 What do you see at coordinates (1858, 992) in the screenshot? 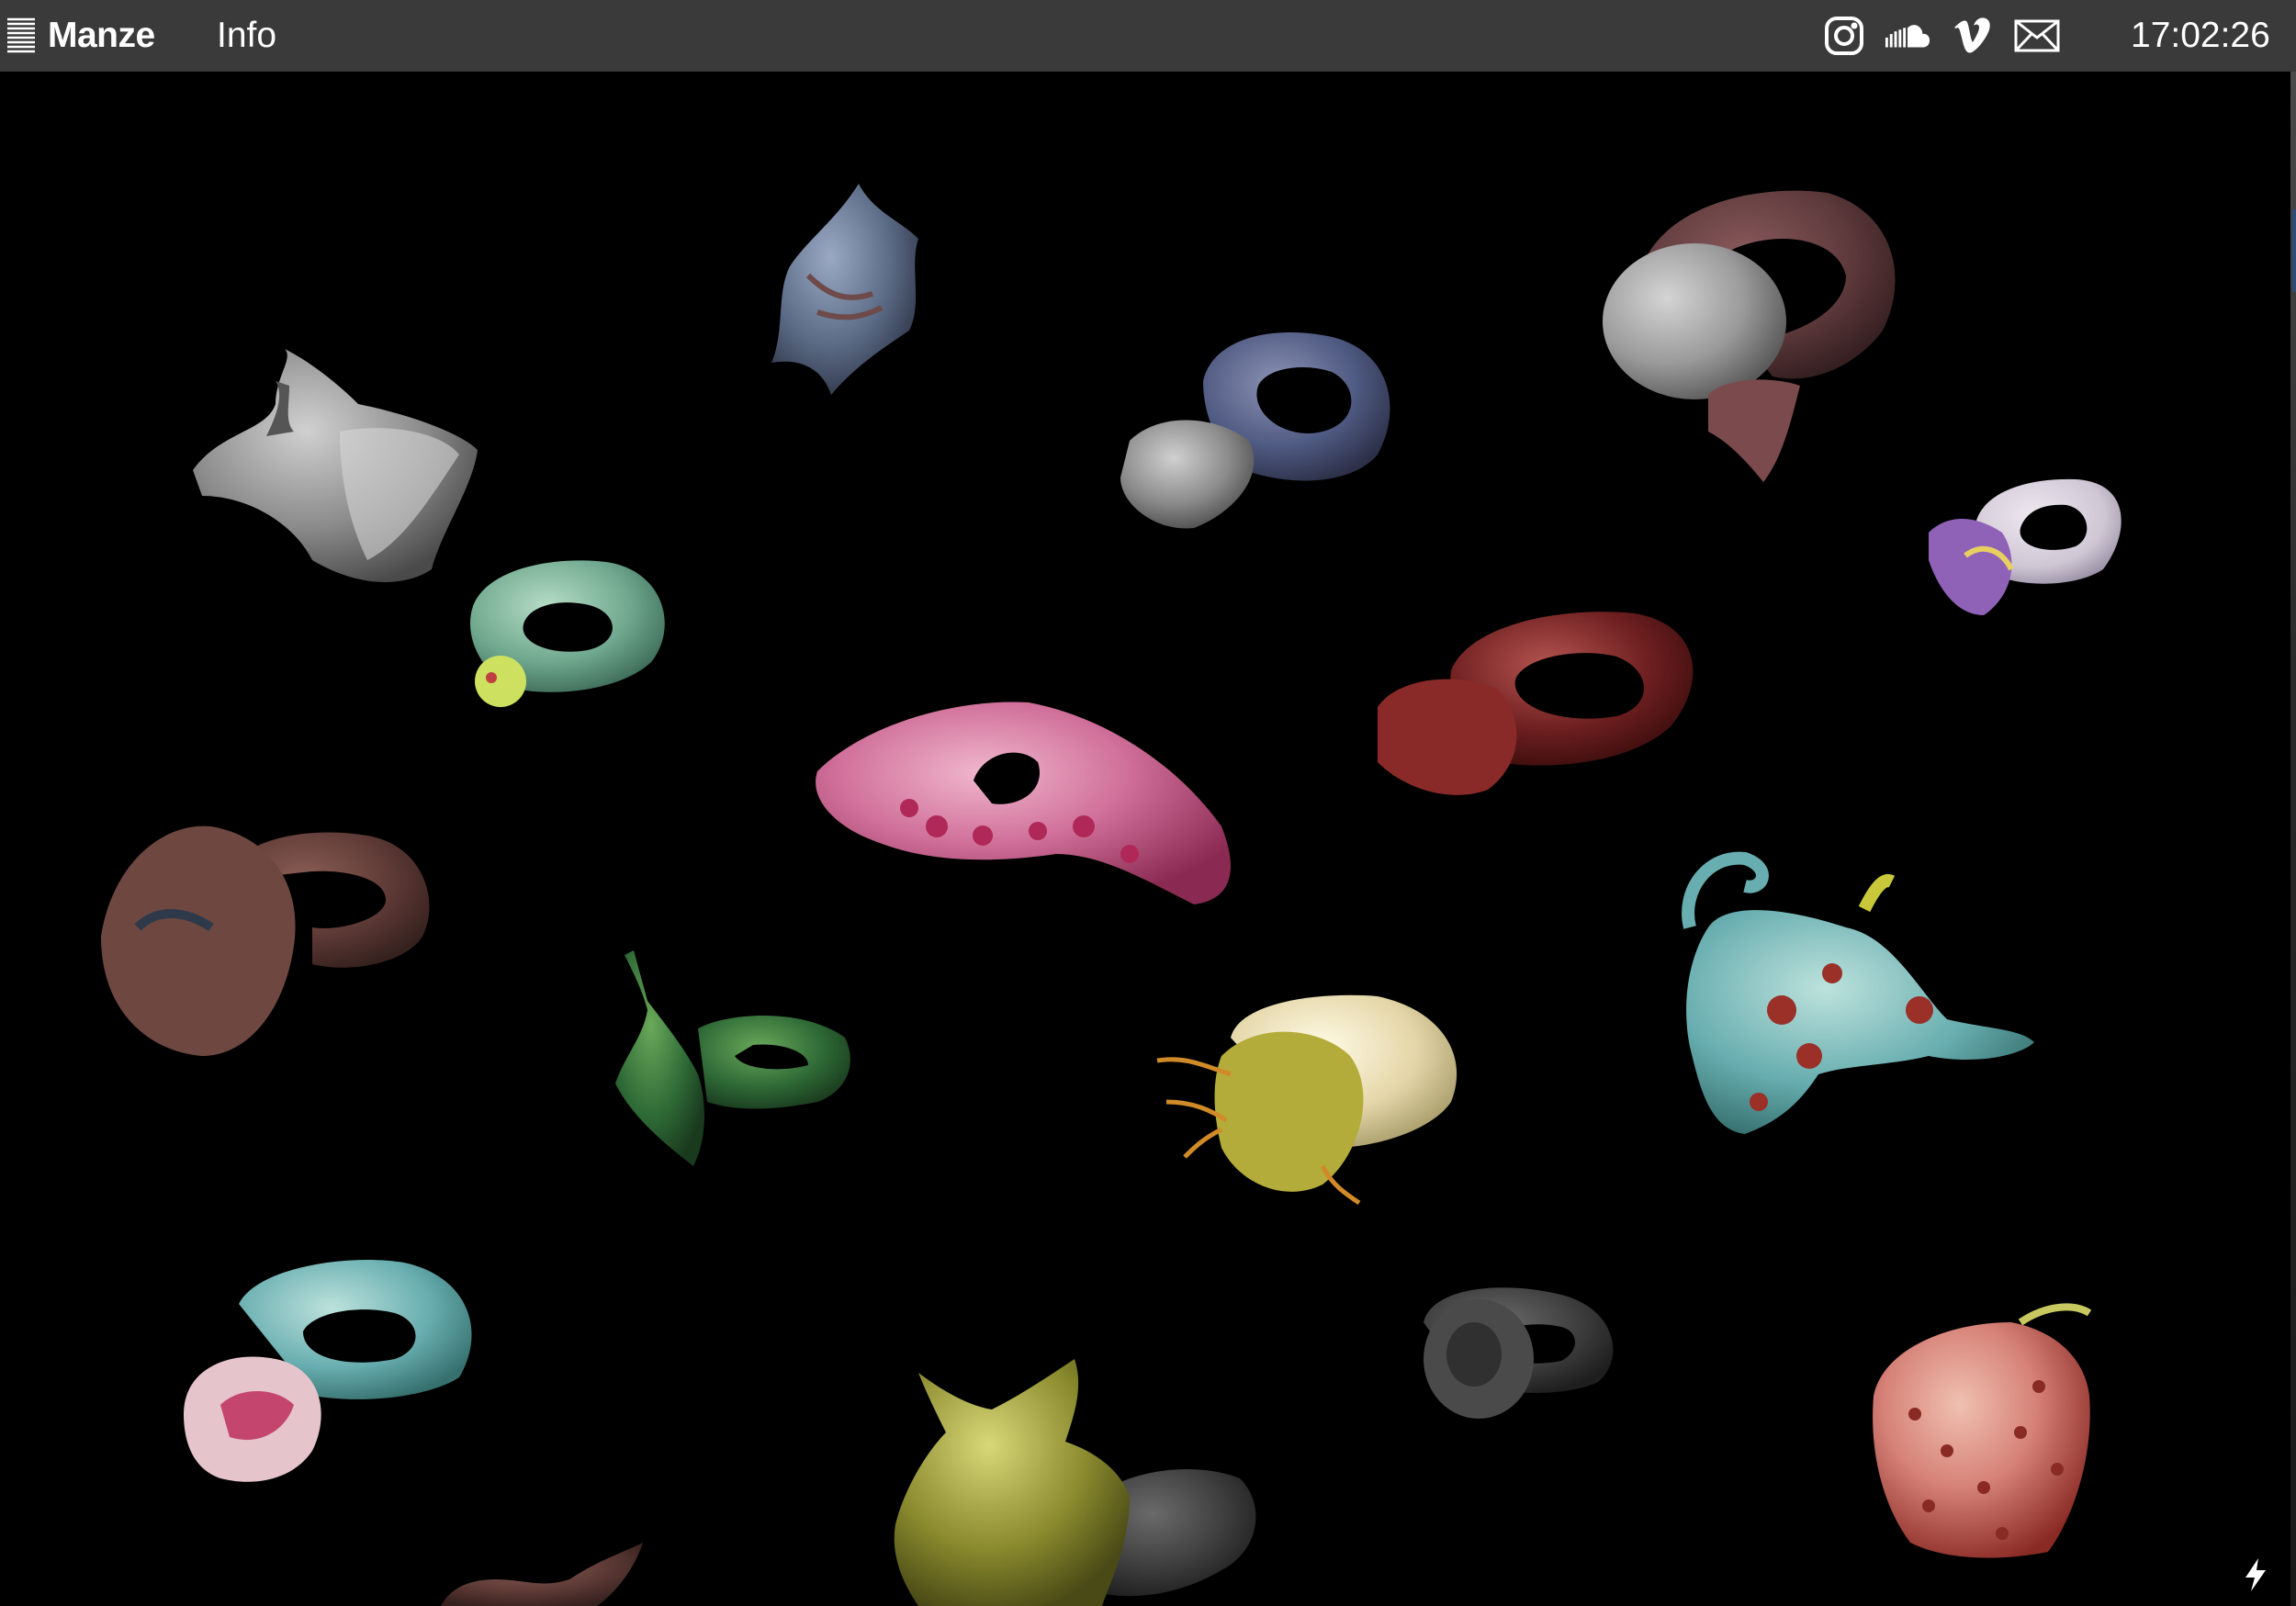
I see `teal-octopus-ring` at bounding box center [1858, 992].